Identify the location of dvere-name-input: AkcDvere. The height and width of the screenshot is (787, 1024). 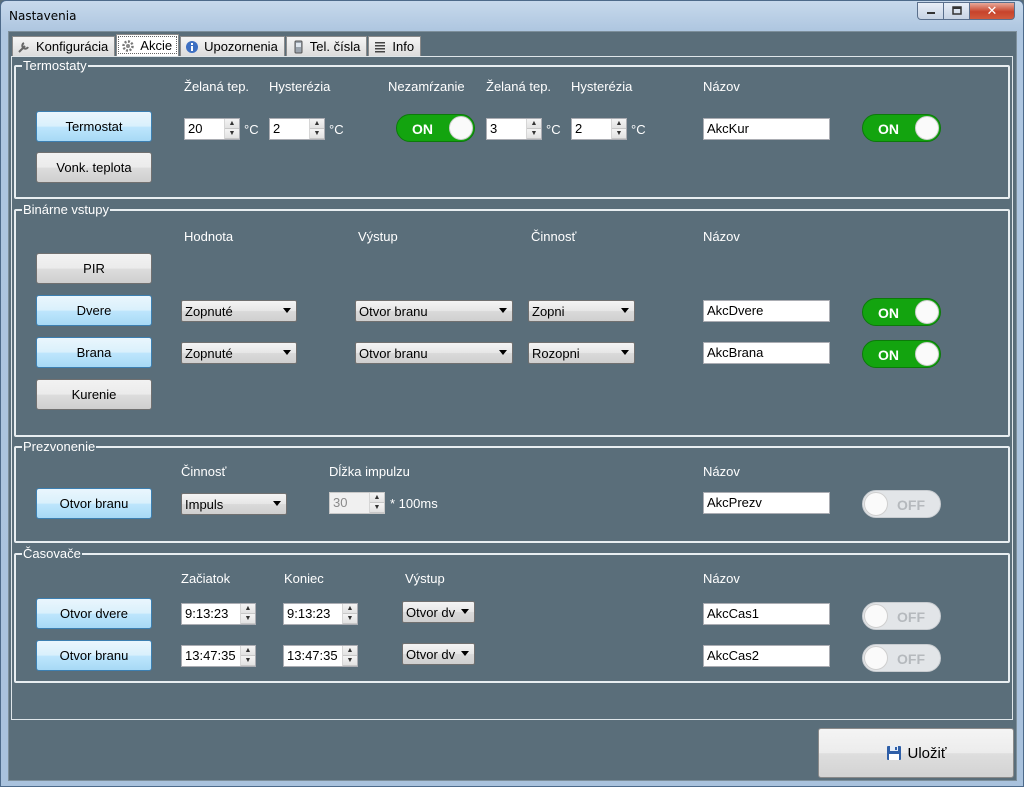
(766, 311).